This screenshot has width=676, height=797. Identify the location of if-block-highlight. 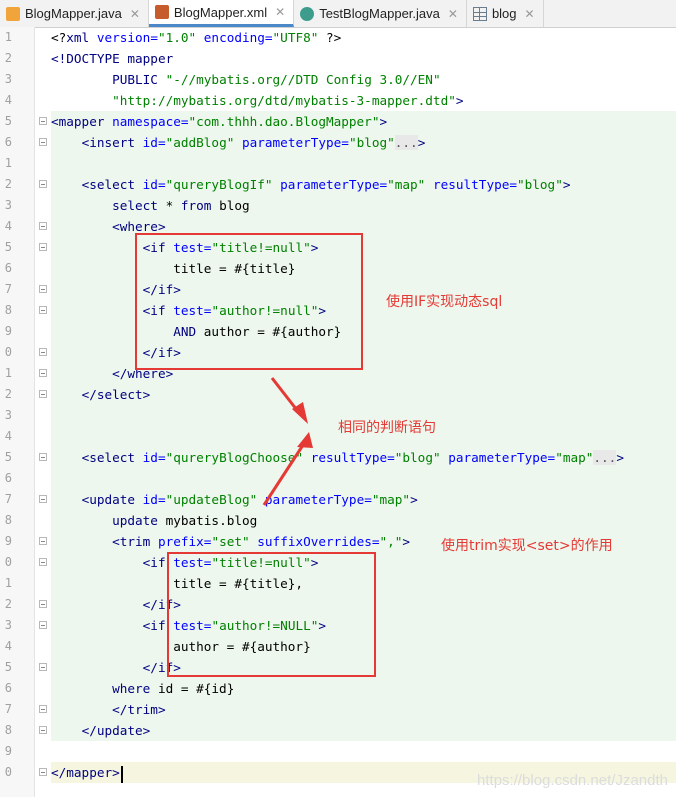
(249, 301).